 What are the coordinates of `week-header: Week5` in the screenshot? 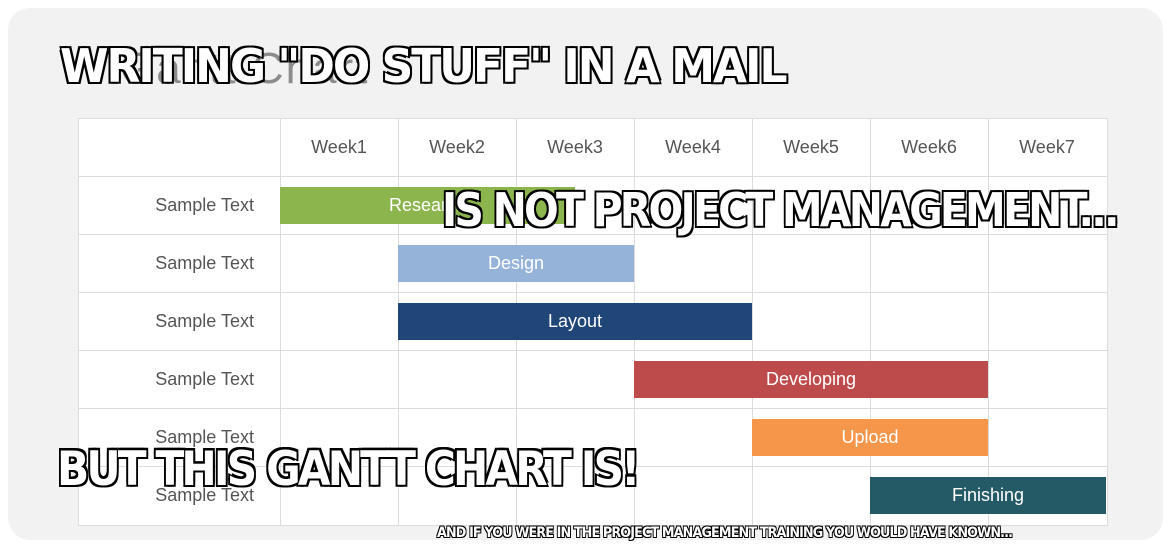 It's located at (811, 146).